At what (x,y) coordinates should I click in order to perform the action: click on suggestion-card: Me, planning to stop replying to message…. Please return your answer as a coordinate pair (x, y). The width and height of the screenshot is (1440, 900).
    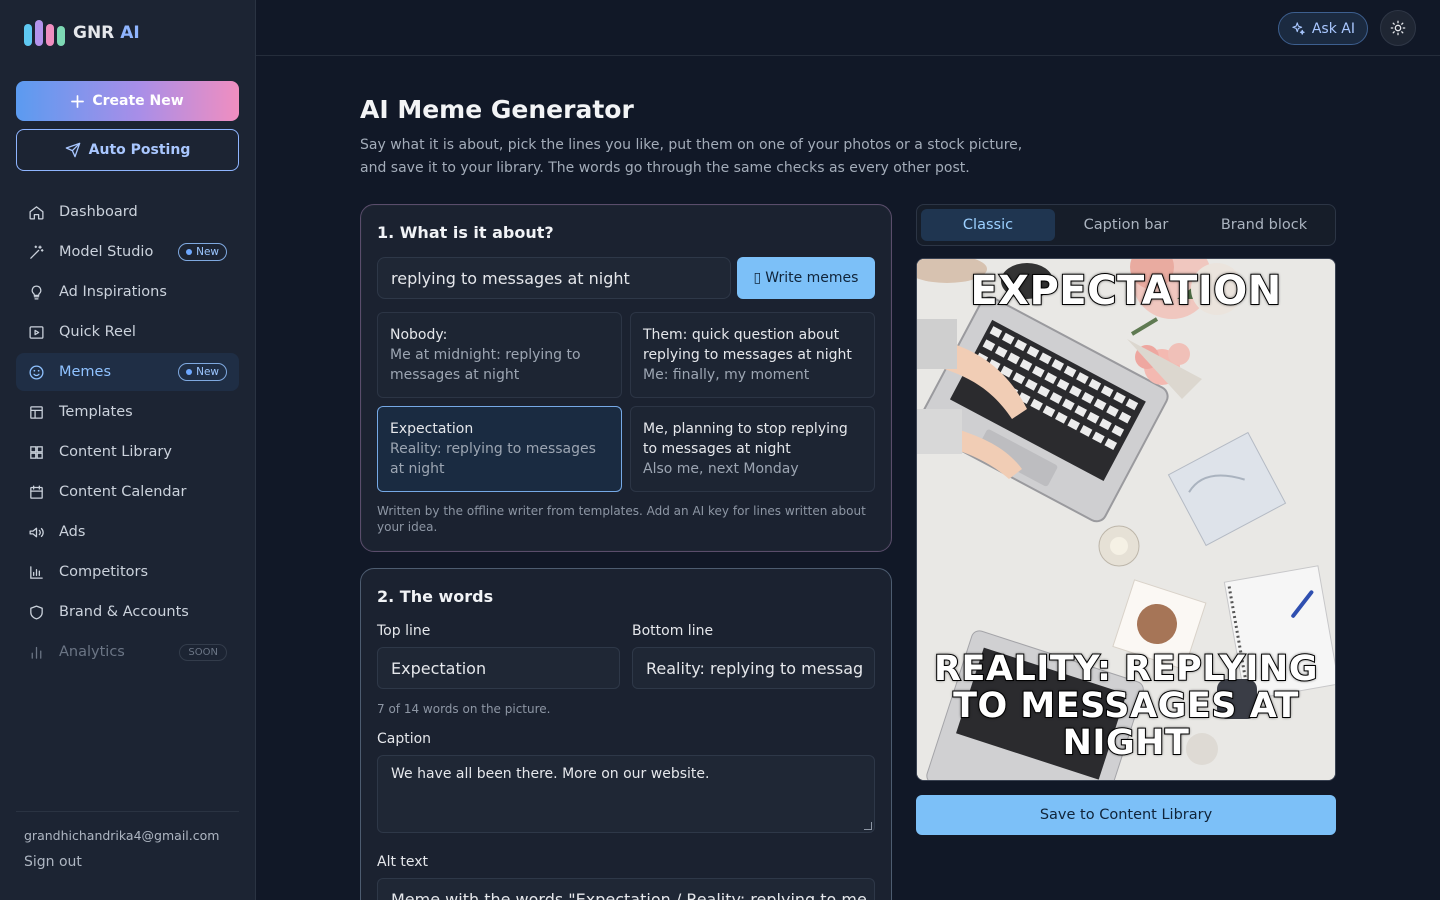
    Looking at the image, I should click on (752, 449).